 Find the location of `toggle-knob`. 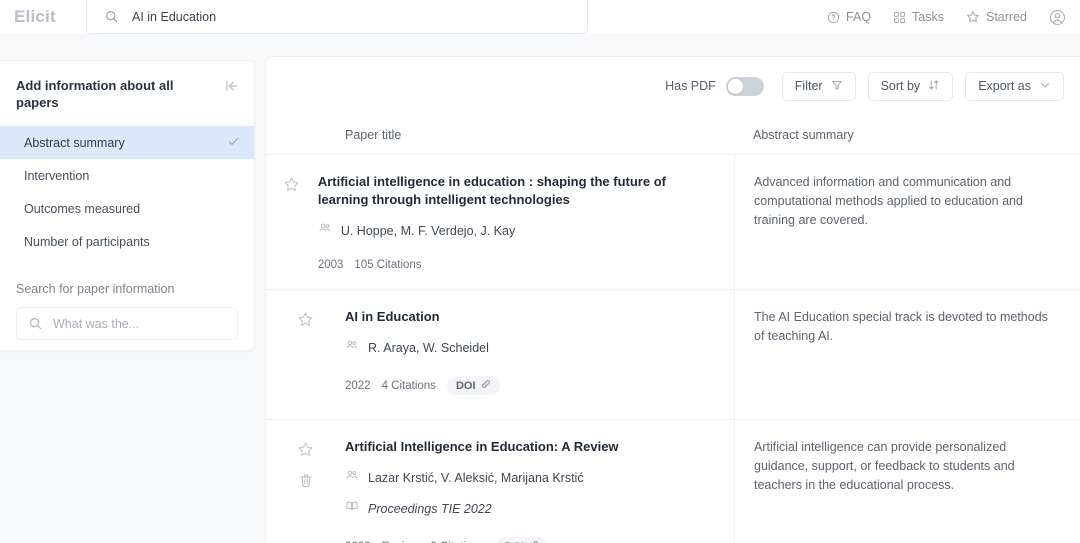

toggle-knob is located at coordinates (735, 86).